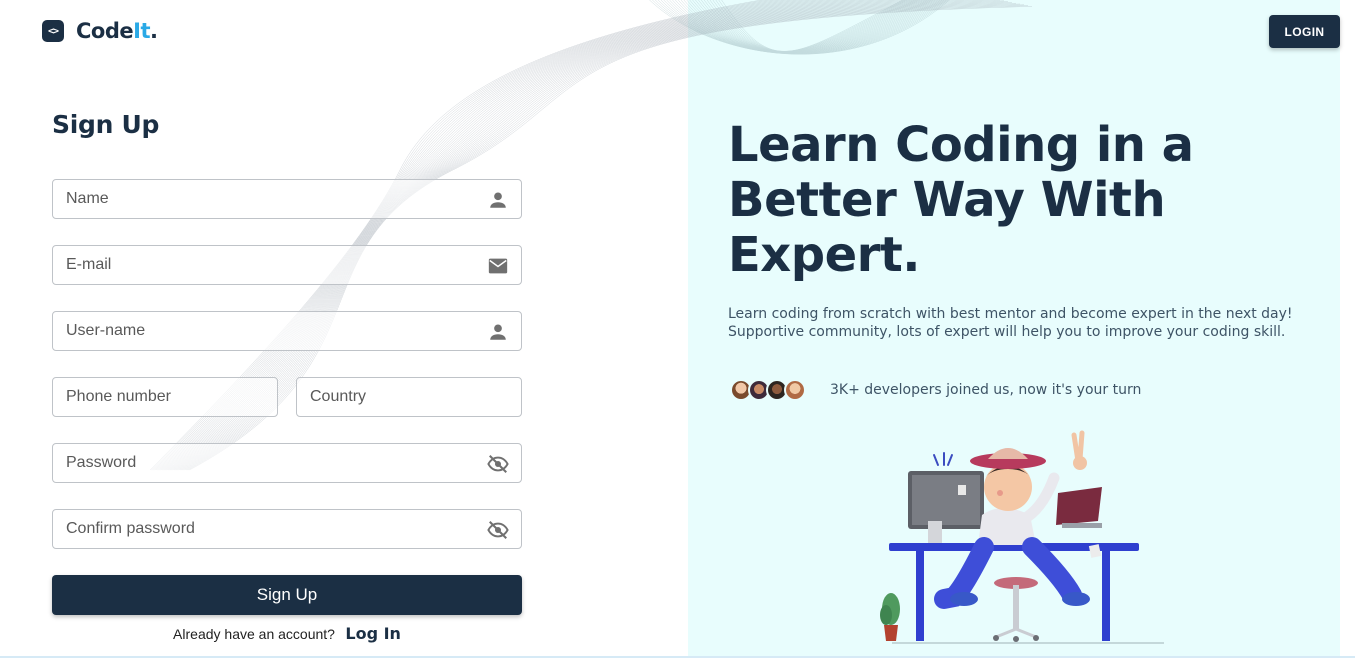 The width and height of the screenshot is (1355, 658). What do you see at coordinates (373, 633) in the screenshot?
I see `log-in-link: Log In` at bounding box center [373, 633].